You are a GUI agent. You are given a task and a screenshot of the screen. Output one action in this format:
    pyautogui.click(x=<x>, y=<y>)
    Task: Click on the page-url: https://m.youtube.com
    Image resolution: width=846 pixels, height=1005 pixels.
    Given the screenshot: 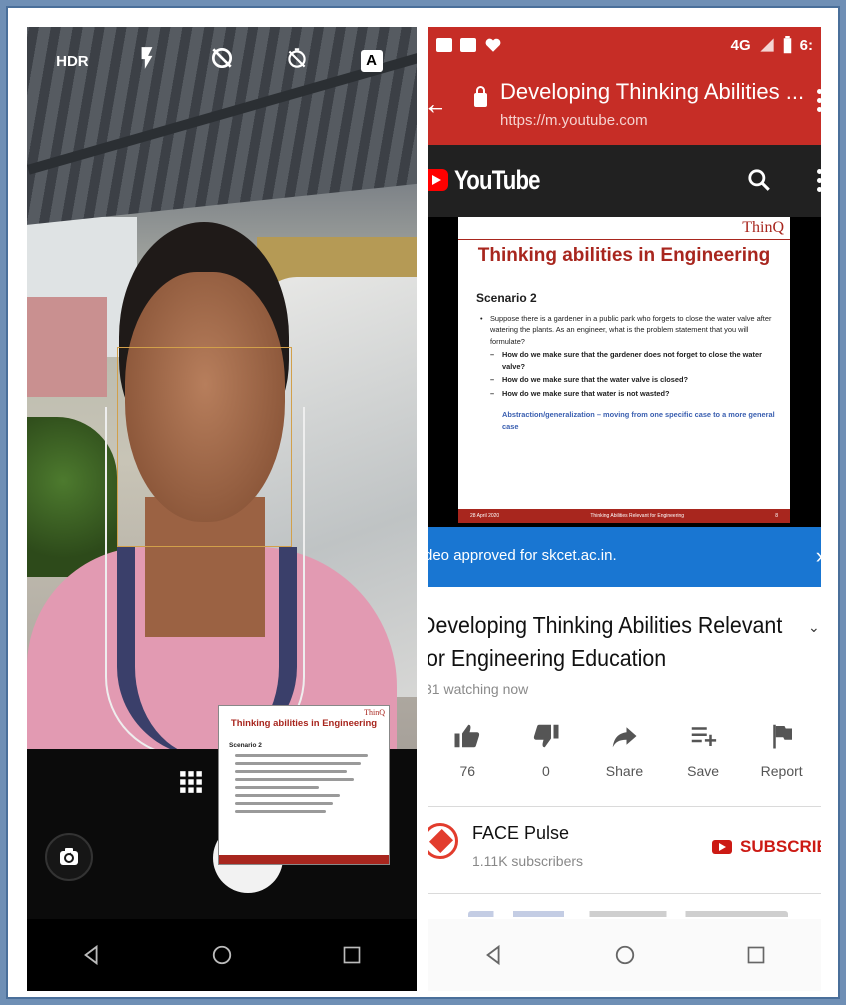 What is the action you would take?
    pyautogui.click(x=574, y=120)
    